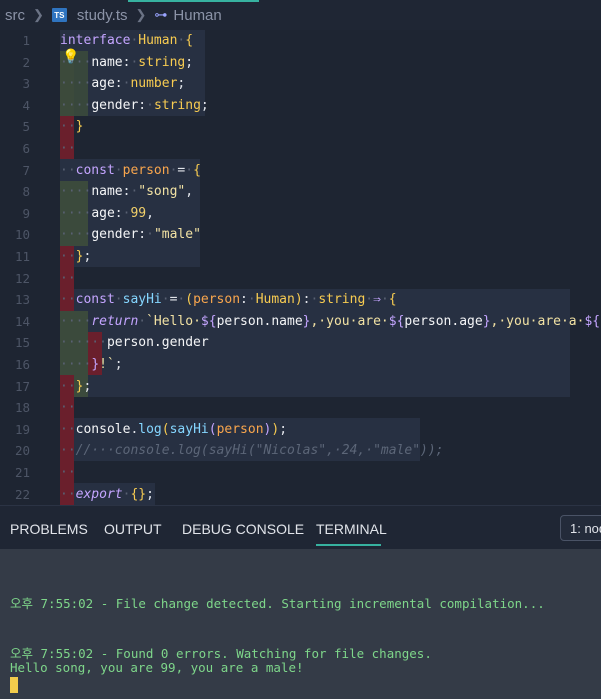  I want to click on active-editor-indicator, so click(193, 1).